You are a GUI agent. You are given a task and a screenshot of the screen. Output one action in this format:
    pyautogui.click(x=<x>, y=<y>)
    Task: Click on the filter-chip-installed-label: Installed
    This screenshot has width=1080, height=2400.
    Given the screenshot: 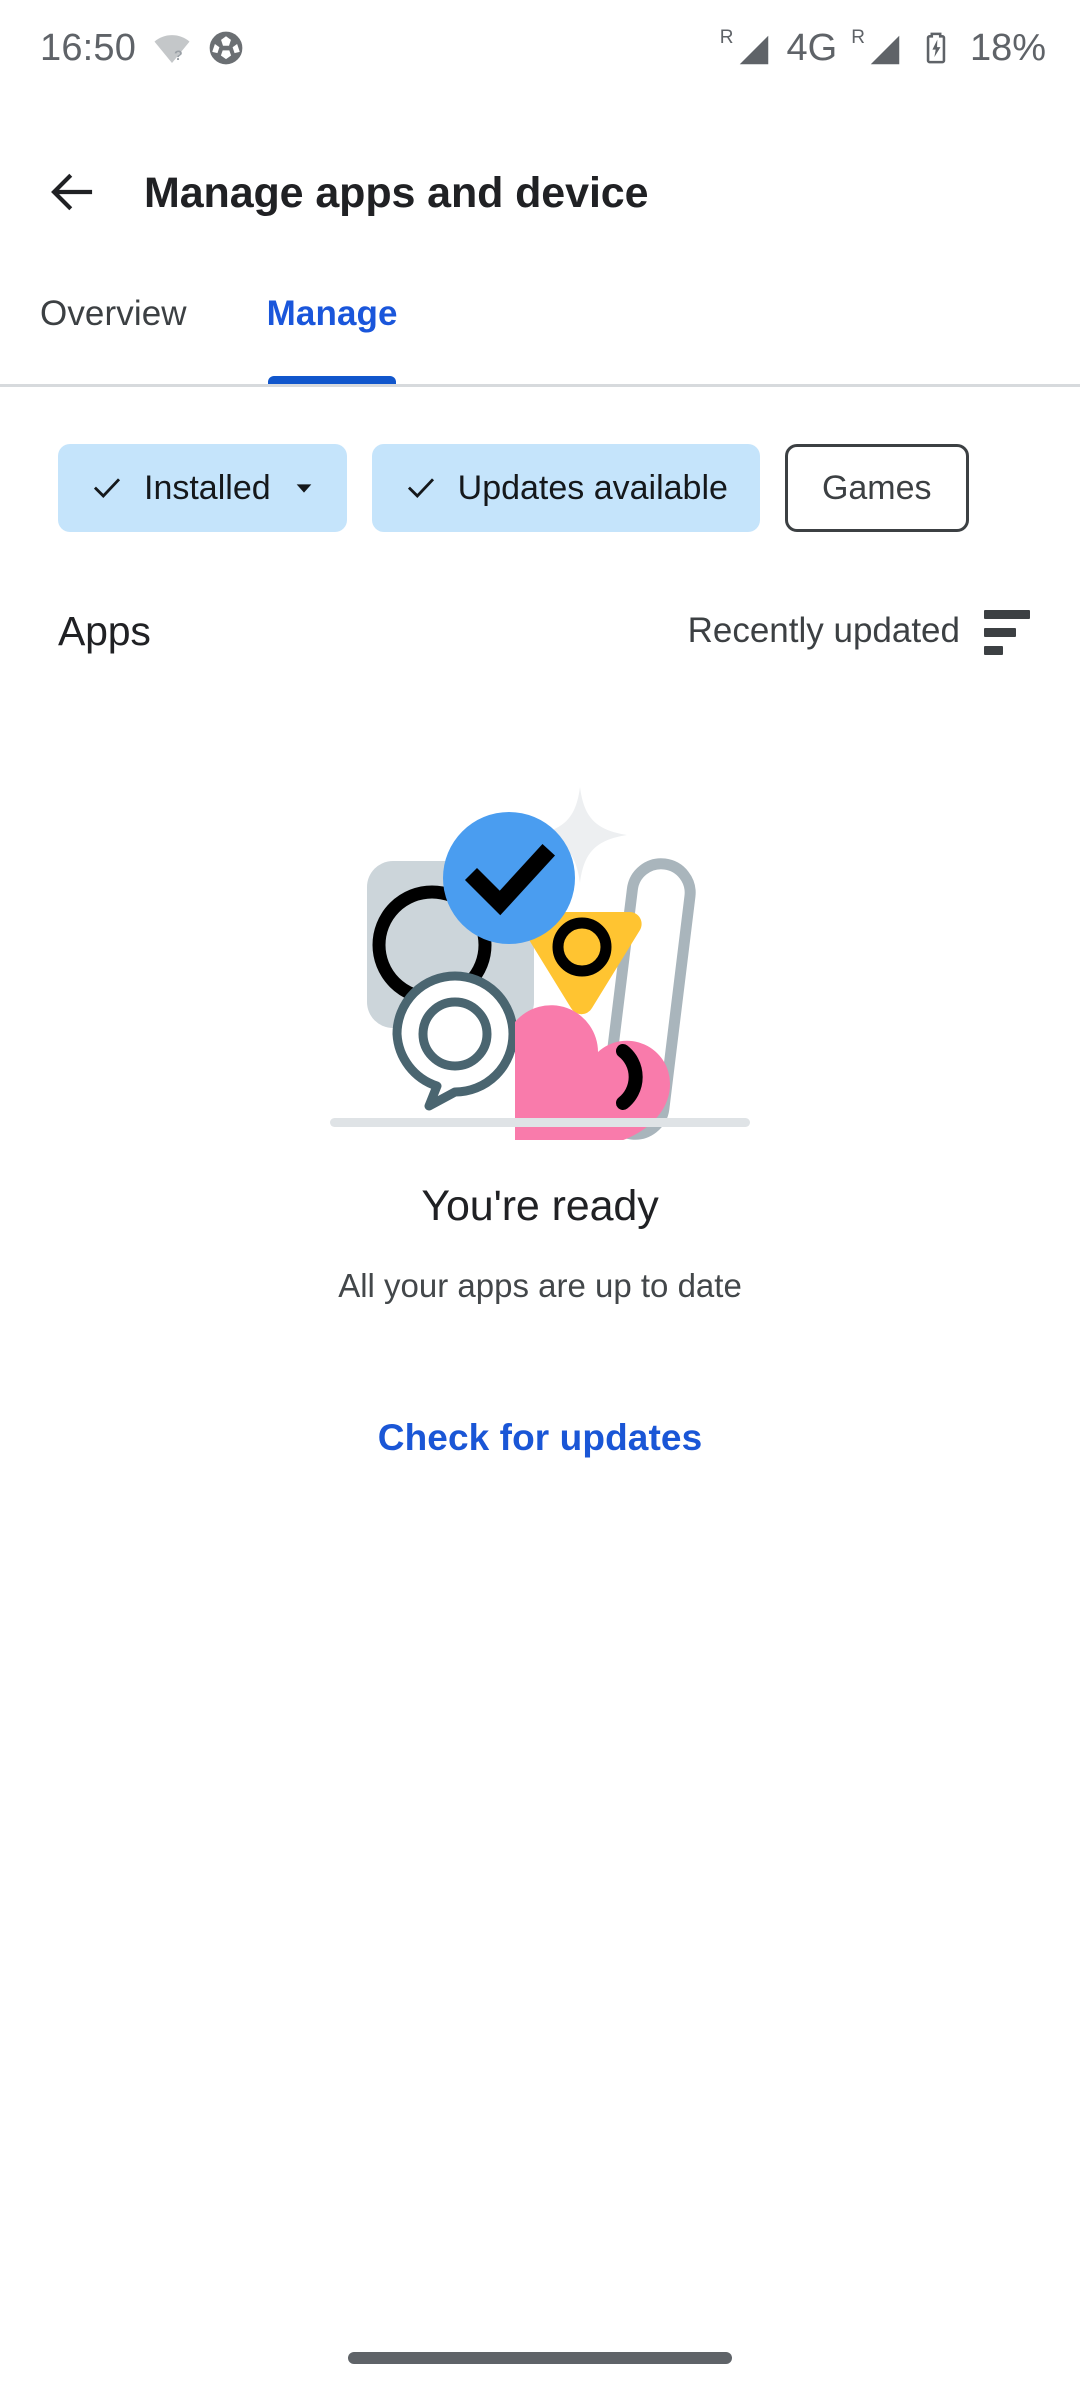 What is the action you would take?
    pyautogui.click(x=207, y=488)
    